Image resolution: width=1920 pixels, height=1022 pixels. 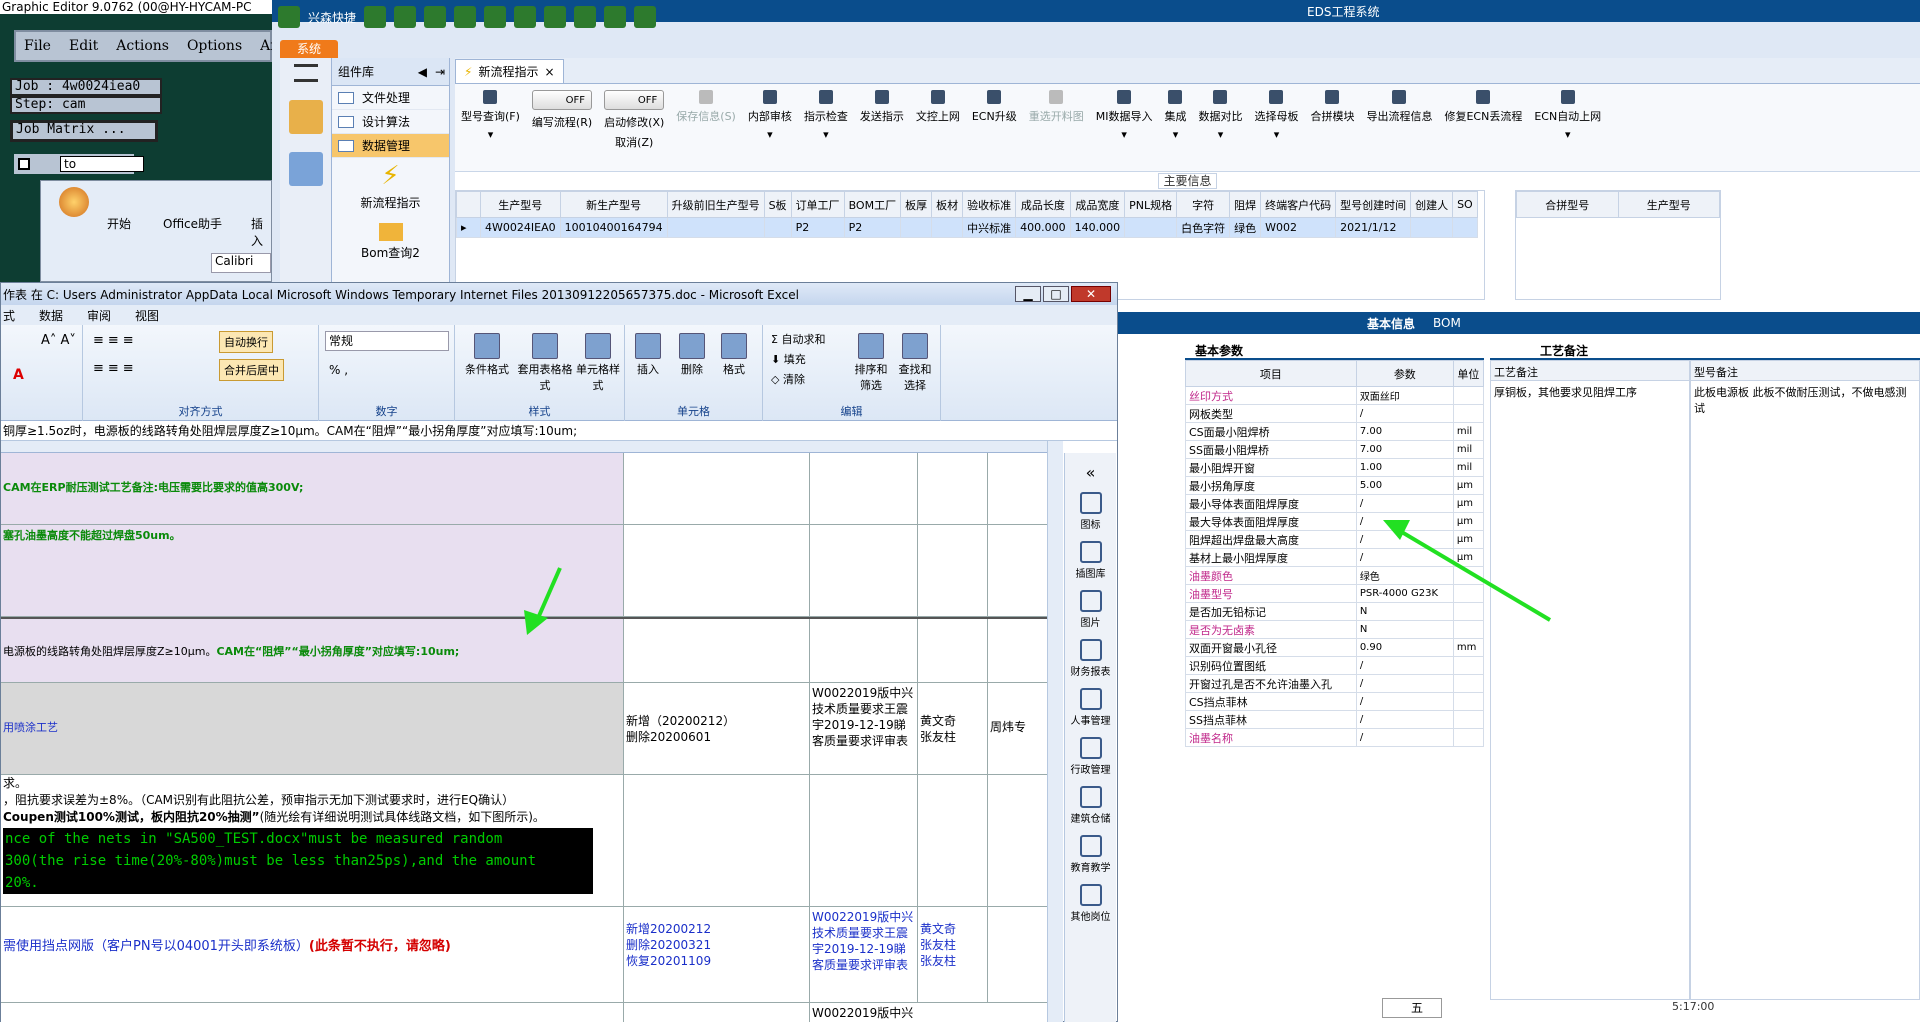 What do you see at coordinates (1396, 530) in the screenshot?
I see `arrow-left-head` at bounding box center [1396, 530].